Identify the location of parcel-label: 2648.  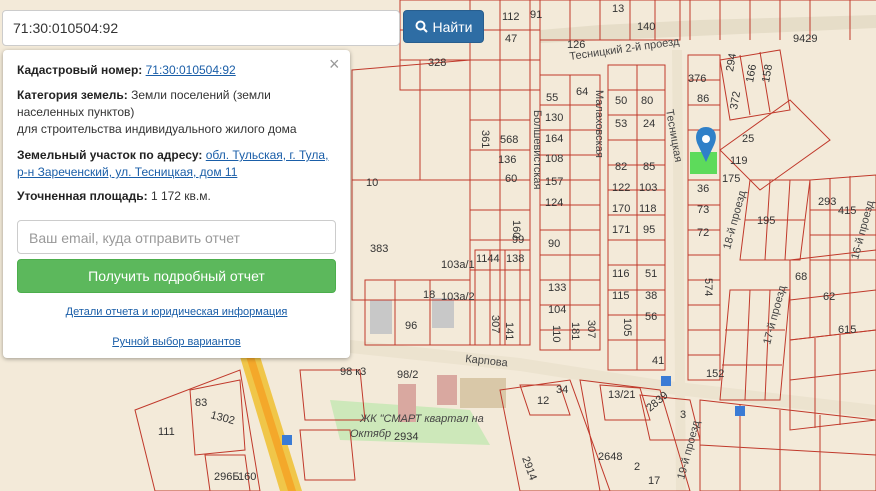
(610, 457).